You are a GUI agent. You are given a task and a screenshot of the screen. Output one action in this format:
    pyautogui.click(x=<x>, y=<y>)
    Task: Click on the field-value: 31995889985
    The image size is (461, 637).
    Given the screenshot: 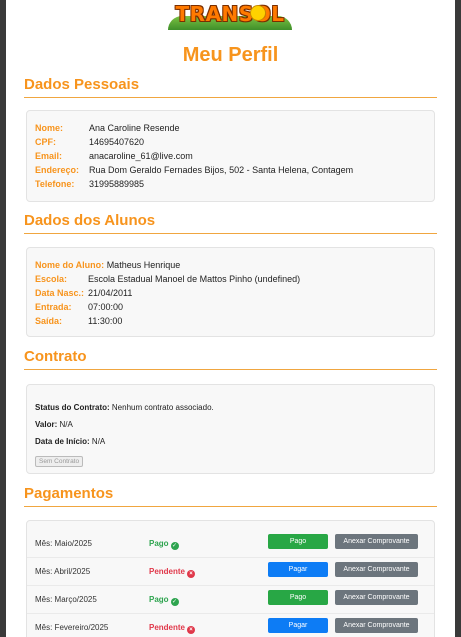 What is the action you would take?
    pyautogui.click(x=117, y=184)
    